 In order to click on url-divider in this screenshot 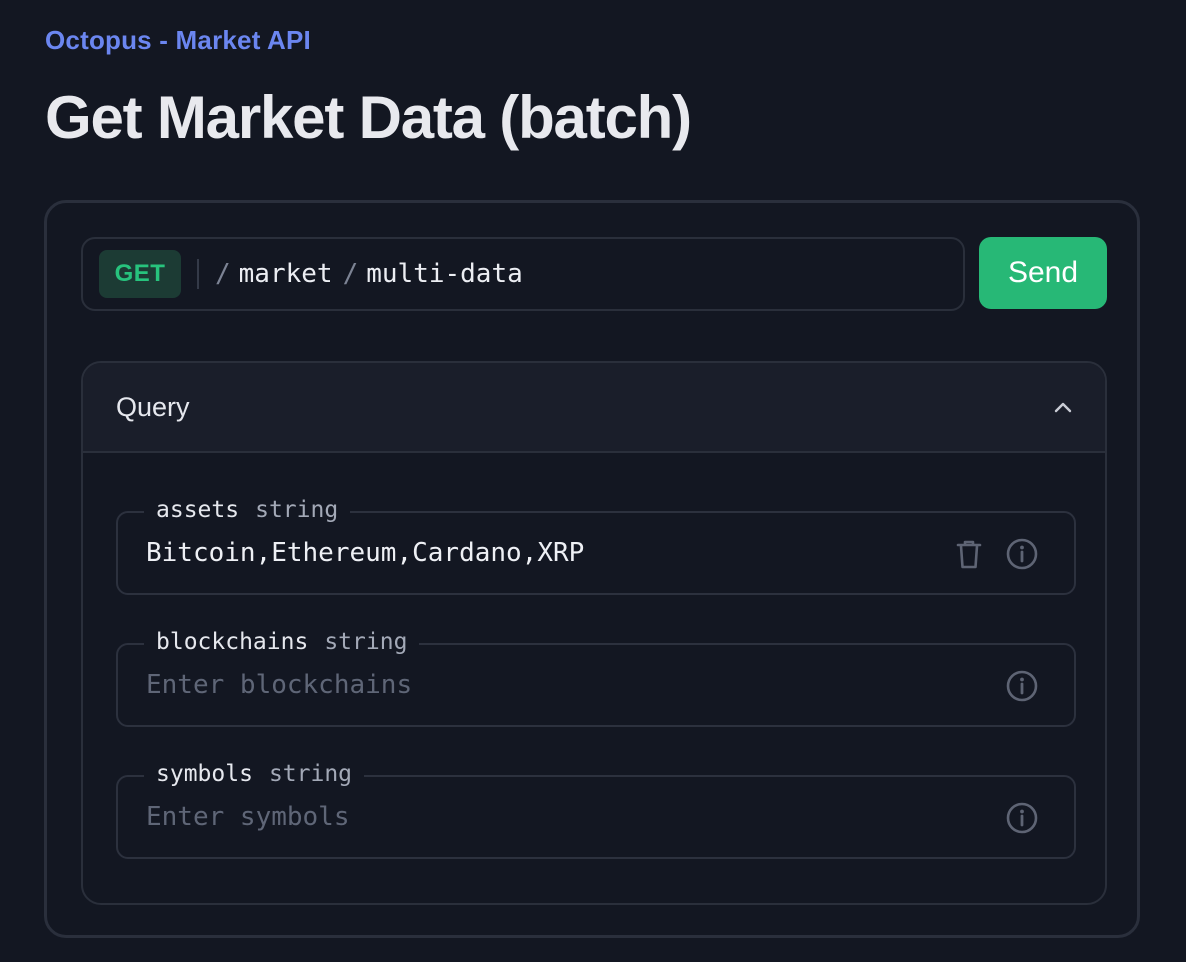, I will do `click(198, 274)`.